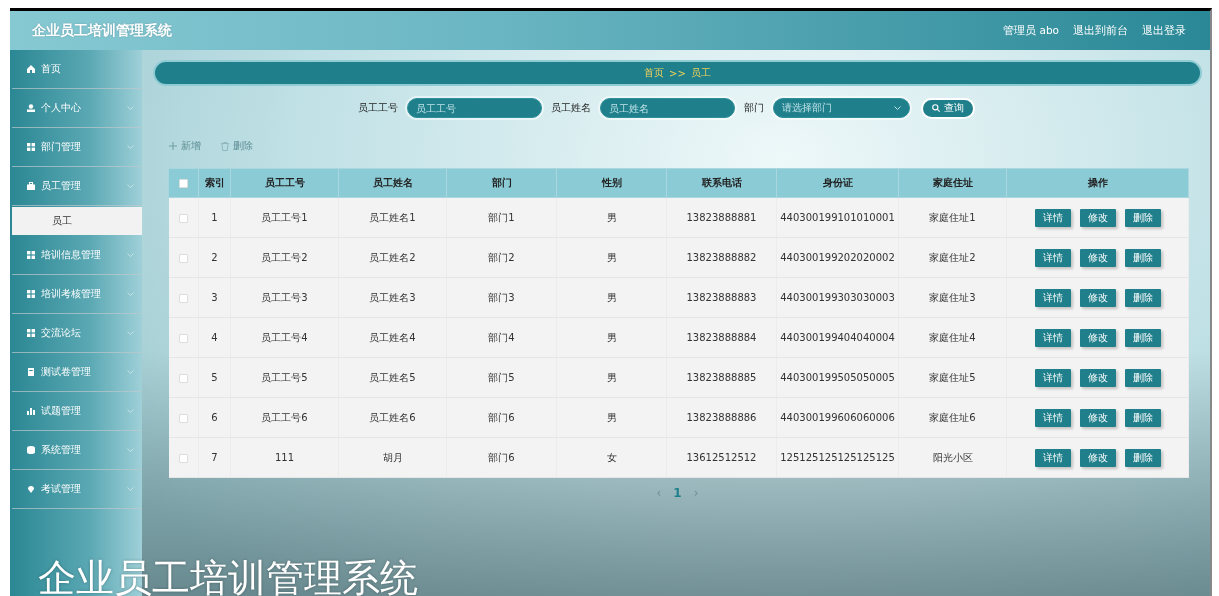 This screenshot has width=1219, height=596. What do you see at coordinates (837, 457) in the screenshot?
I see `table-cell: 125125125125125125` at bounding box center [837, 457].